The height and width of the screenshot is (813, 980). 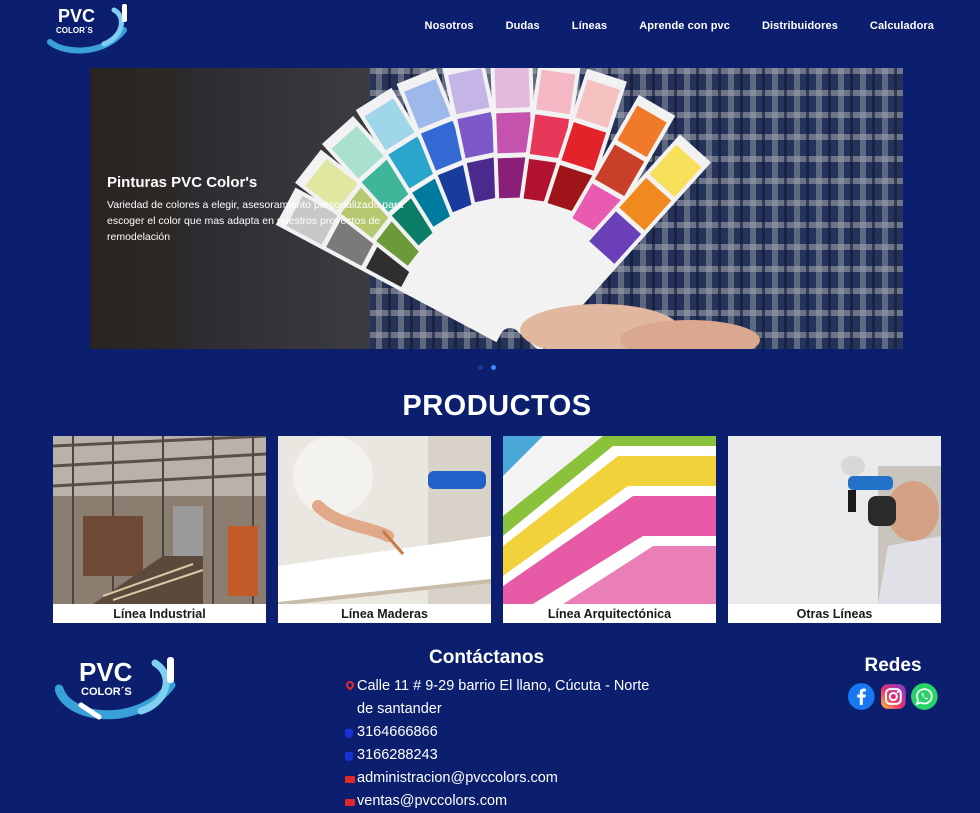 I want to click on product-card-label: Otras Líneas, so click(x=834, y=614).